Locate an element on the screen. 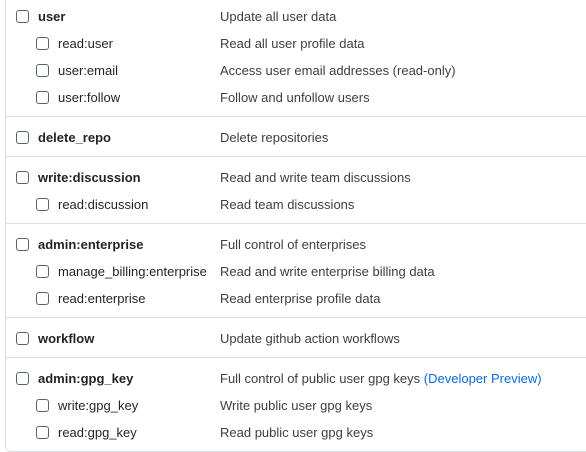 This screenshot has height=452, width=586. scope-description-text: Read enterprise profile data is located at coordinates (300, 298).